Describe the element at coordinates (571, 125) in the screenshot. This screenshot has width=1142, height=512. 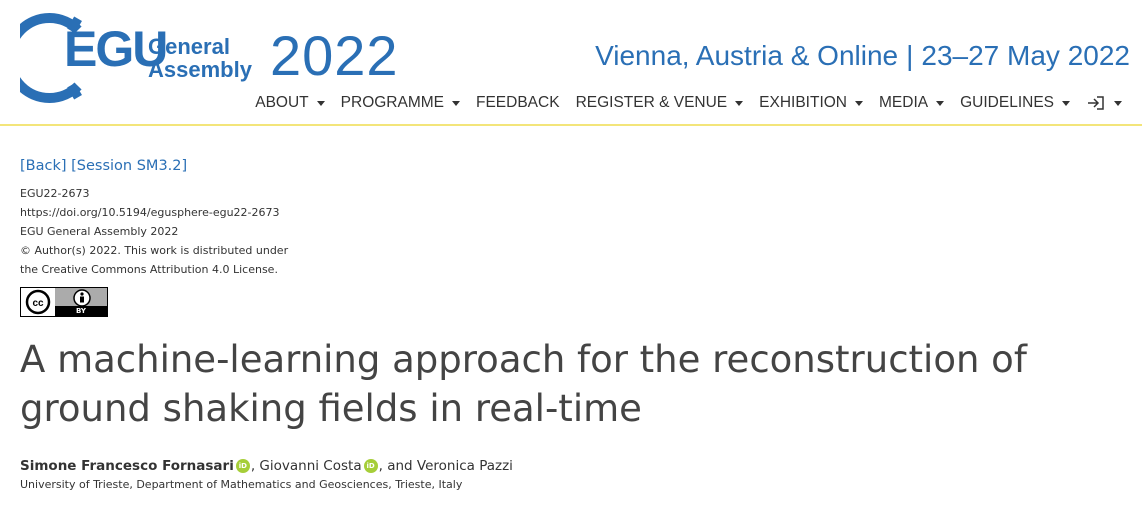
I see `header-divider` at that location.